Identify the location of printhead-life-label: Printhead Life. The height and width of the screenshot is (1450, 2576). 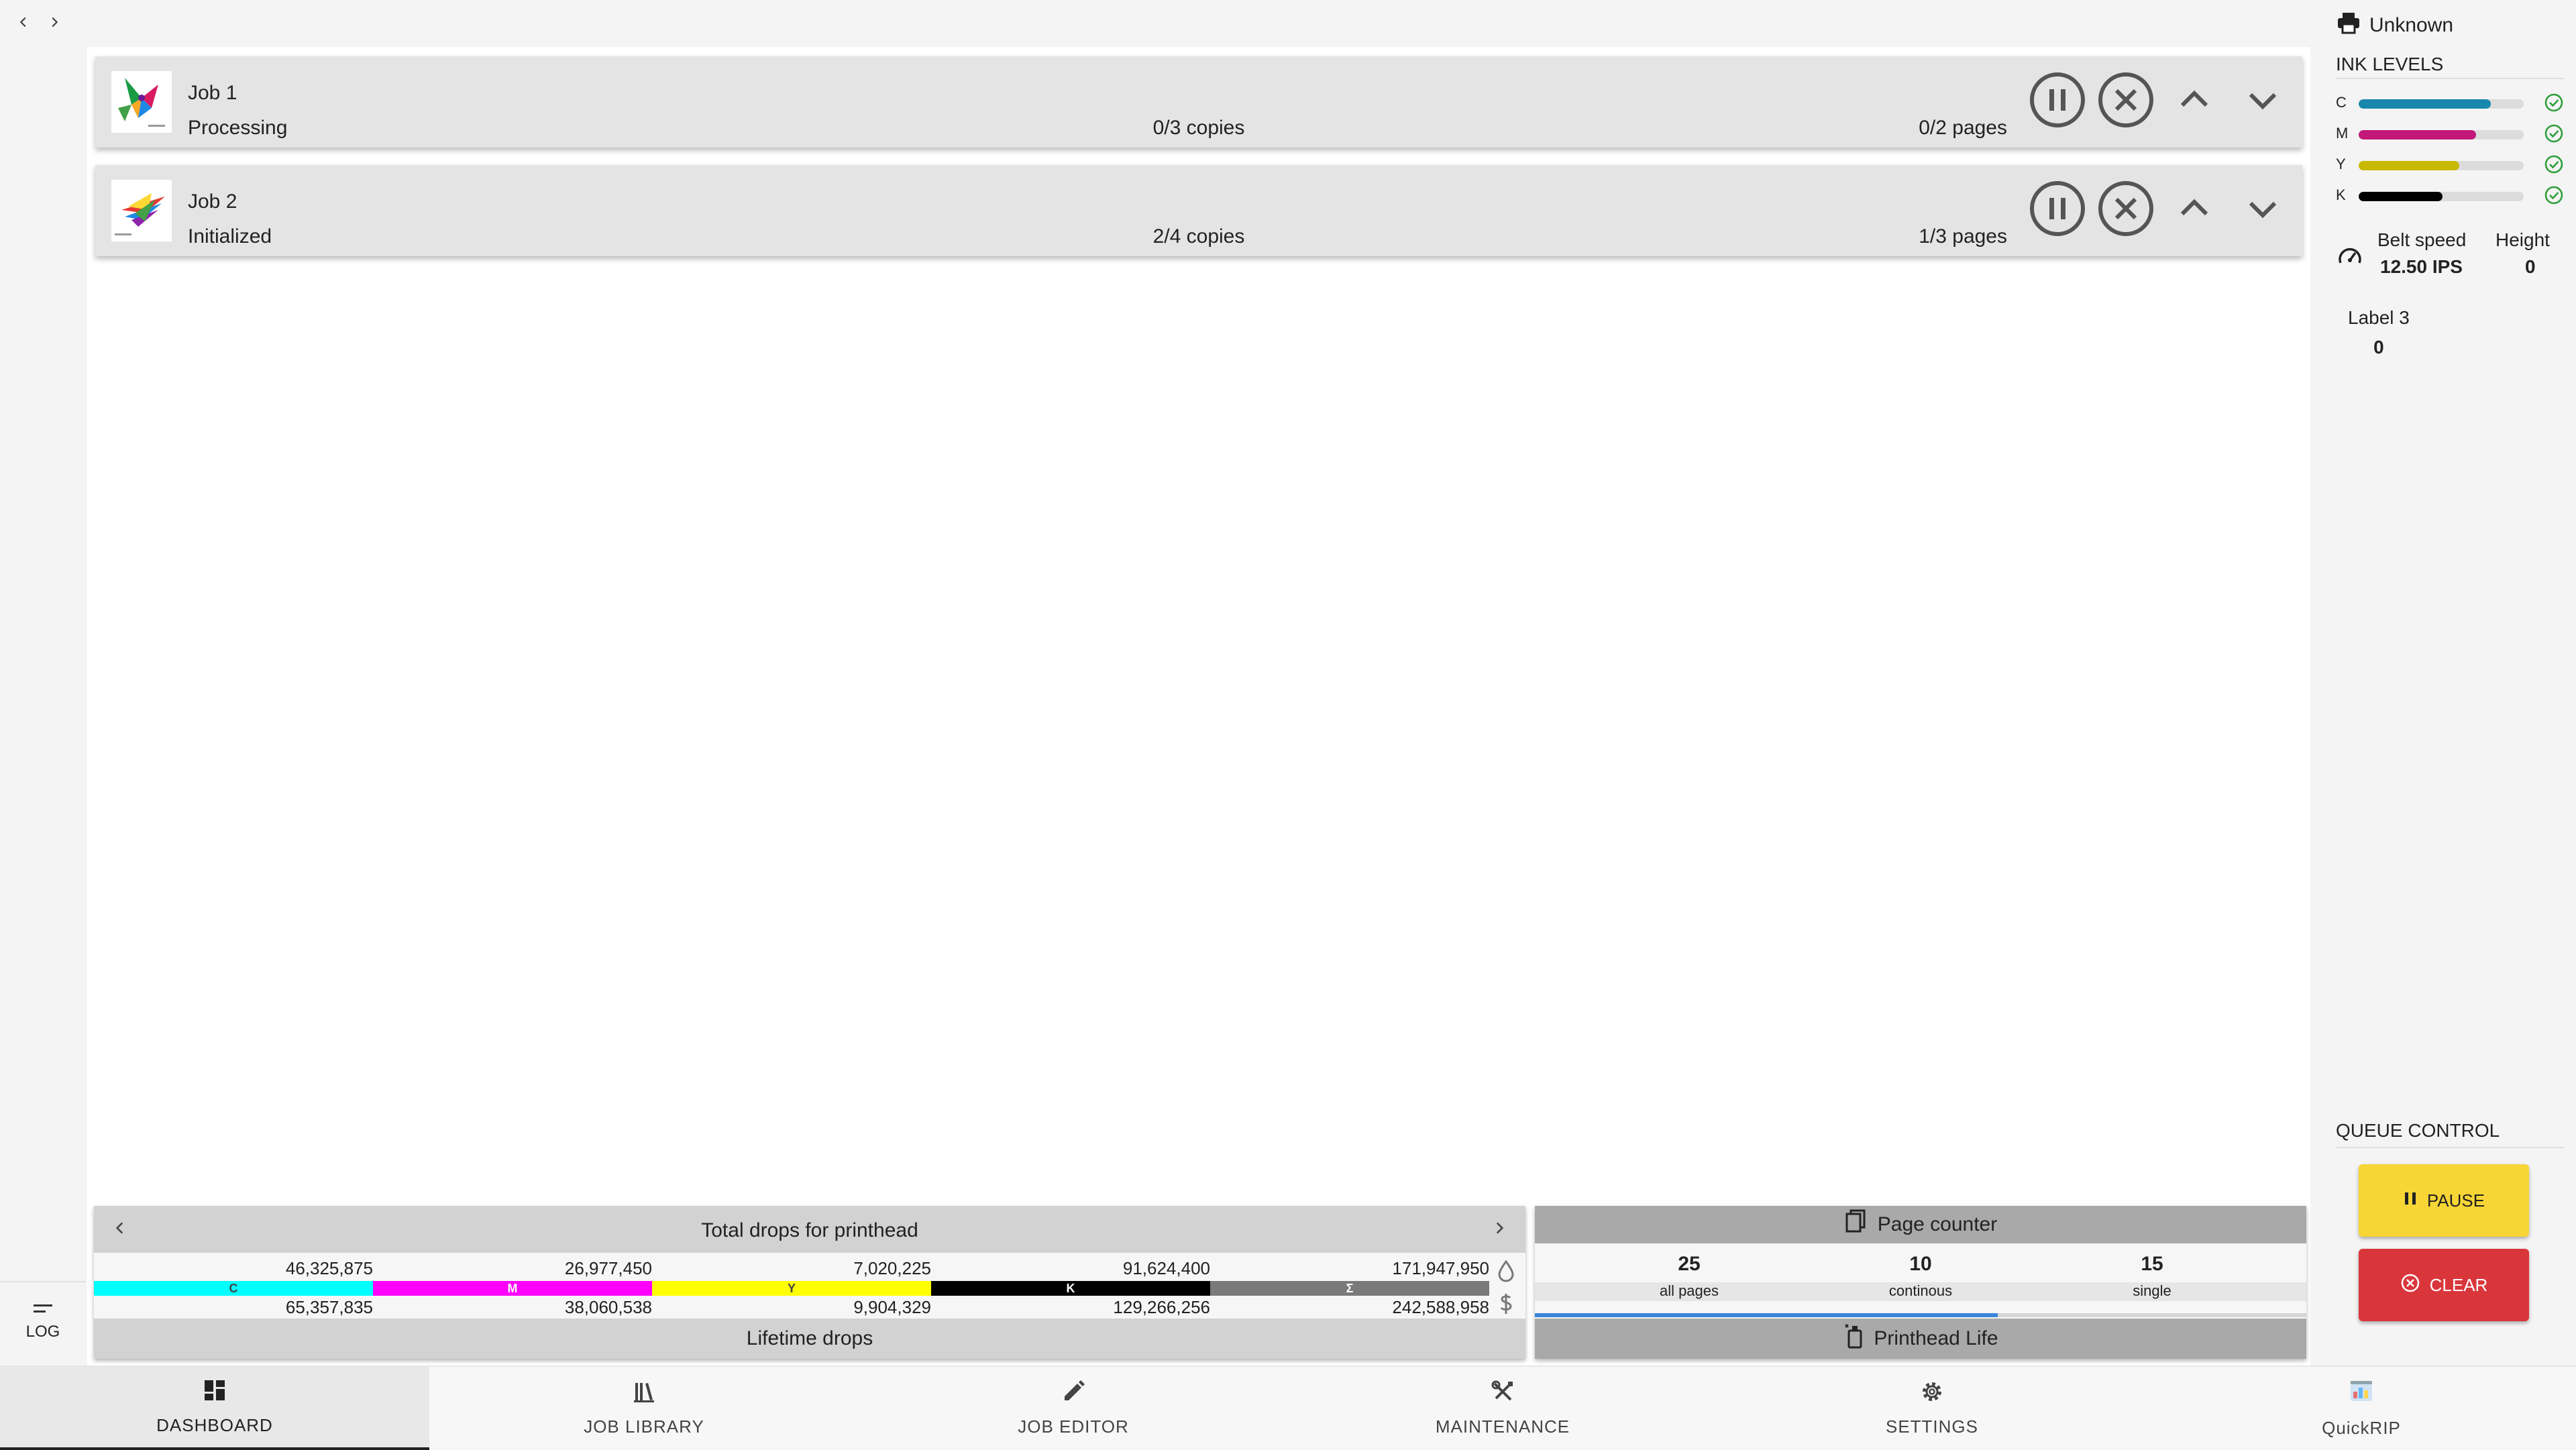
(1936, 1338).